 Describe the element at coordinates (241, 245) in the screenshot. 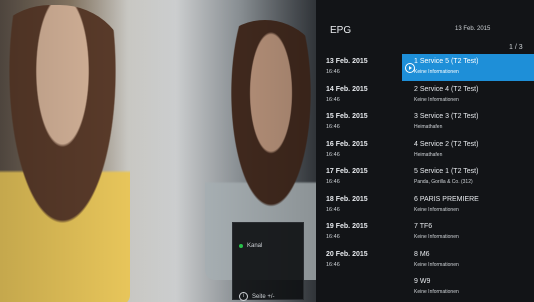

I see `green-button-icon` at that location.